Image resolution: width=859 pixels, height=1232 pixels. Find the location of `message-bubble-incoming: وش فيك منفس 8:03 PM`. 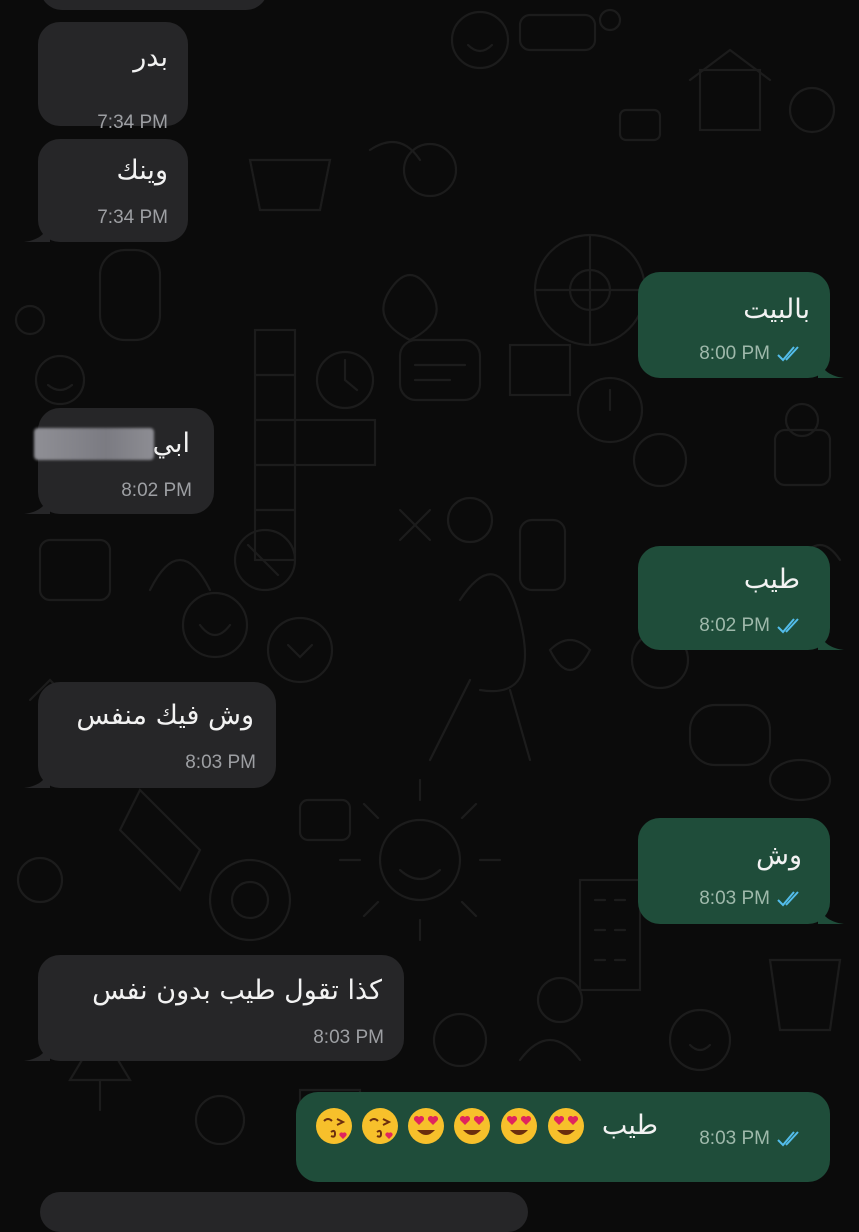

message-bubble-incoming: وش فيك منفس 8:03 PM is located at coordinates (150, 735).